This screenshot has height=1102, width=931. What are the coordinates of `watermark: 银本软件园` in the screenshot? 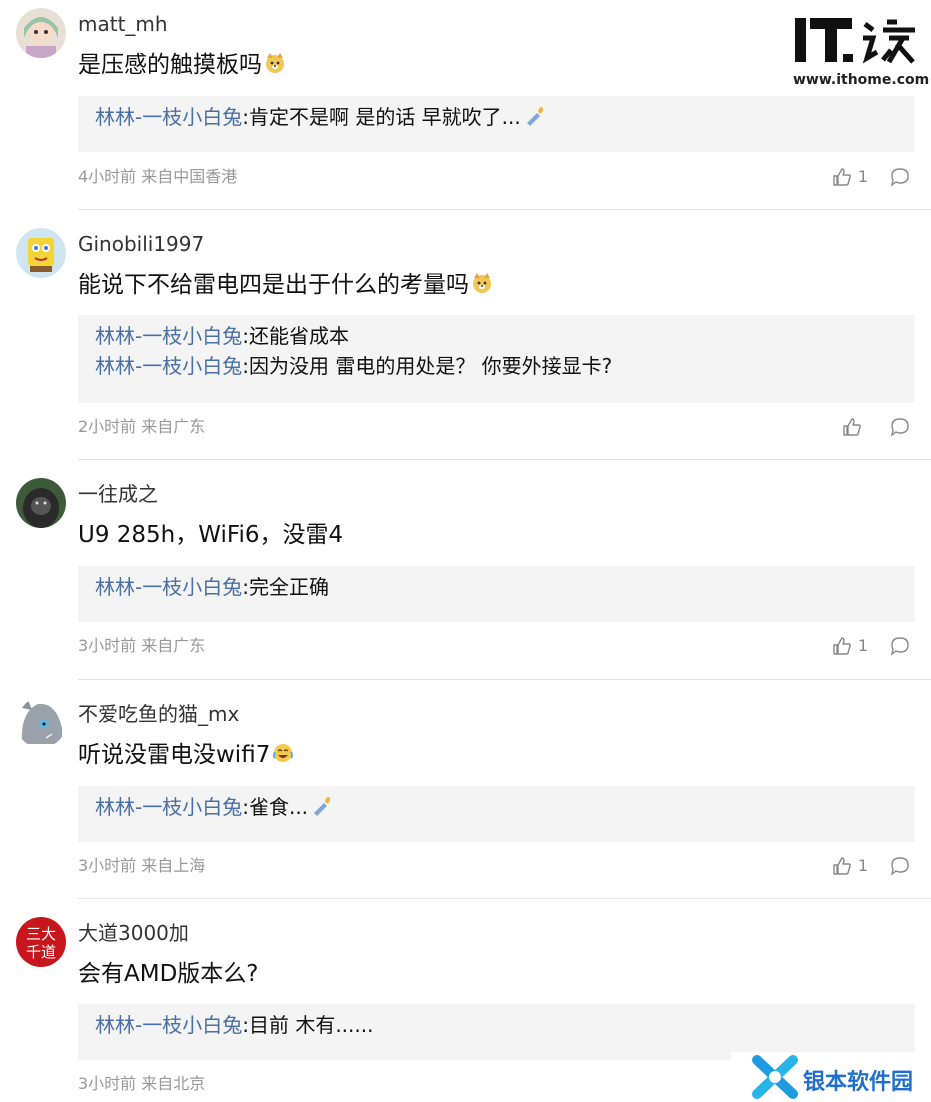 It's located at (831, 1077).